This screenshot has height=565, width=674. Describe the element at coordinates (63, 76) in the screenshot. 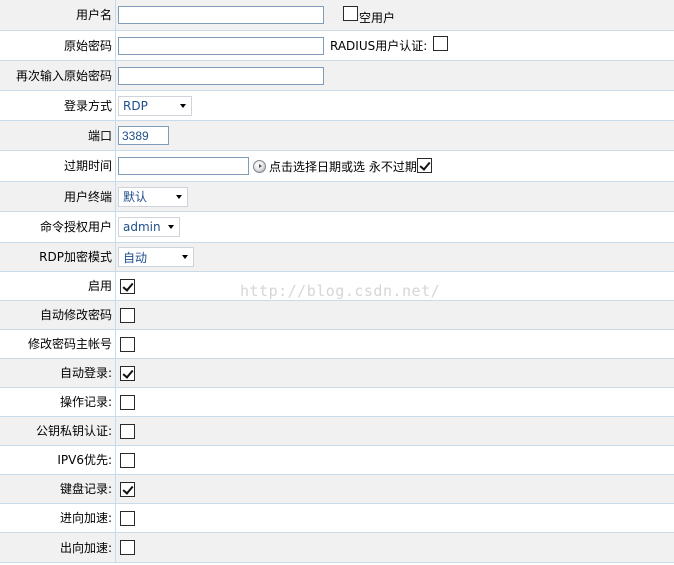

I see `confirm-password-label: 再次输入原始密码` at that location.